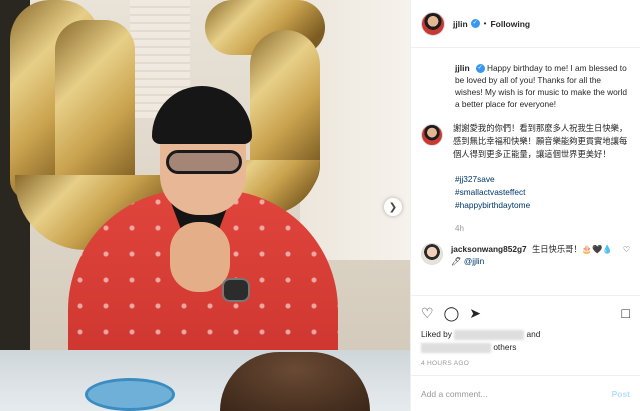  Describe the element at coordinates (456, 347) in the screenshot. I see `likes-count-redacted` at that location.